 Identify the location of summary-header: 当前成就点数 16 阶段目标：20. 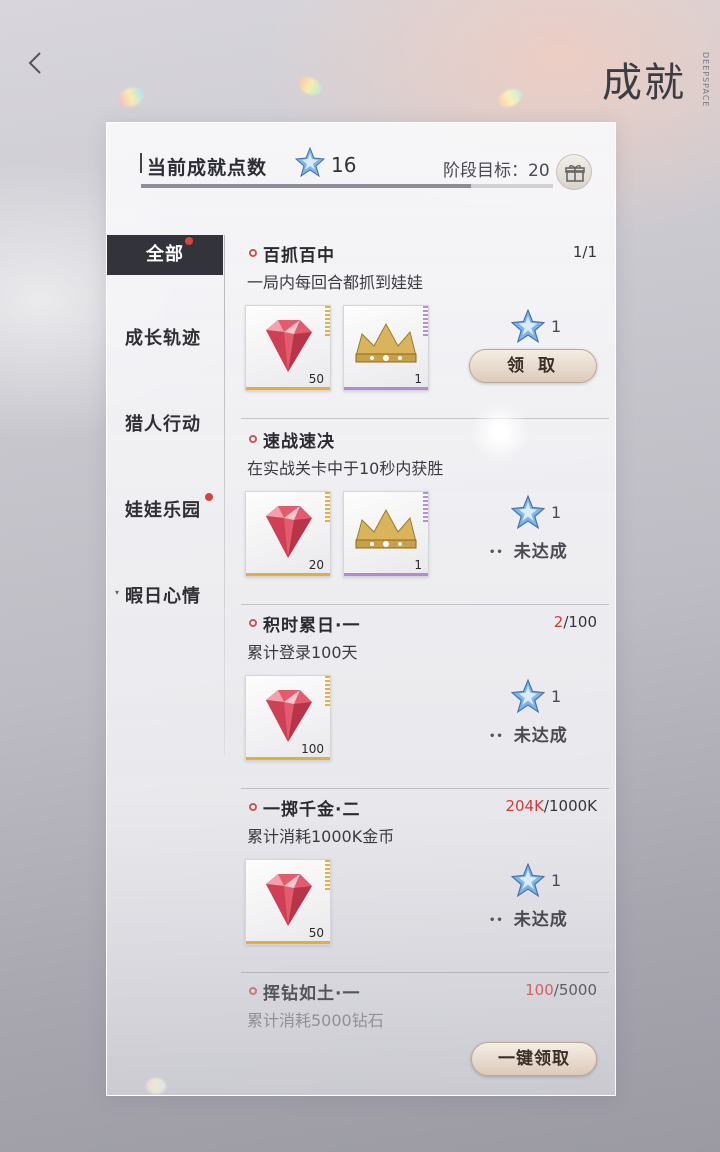
(361, 168).